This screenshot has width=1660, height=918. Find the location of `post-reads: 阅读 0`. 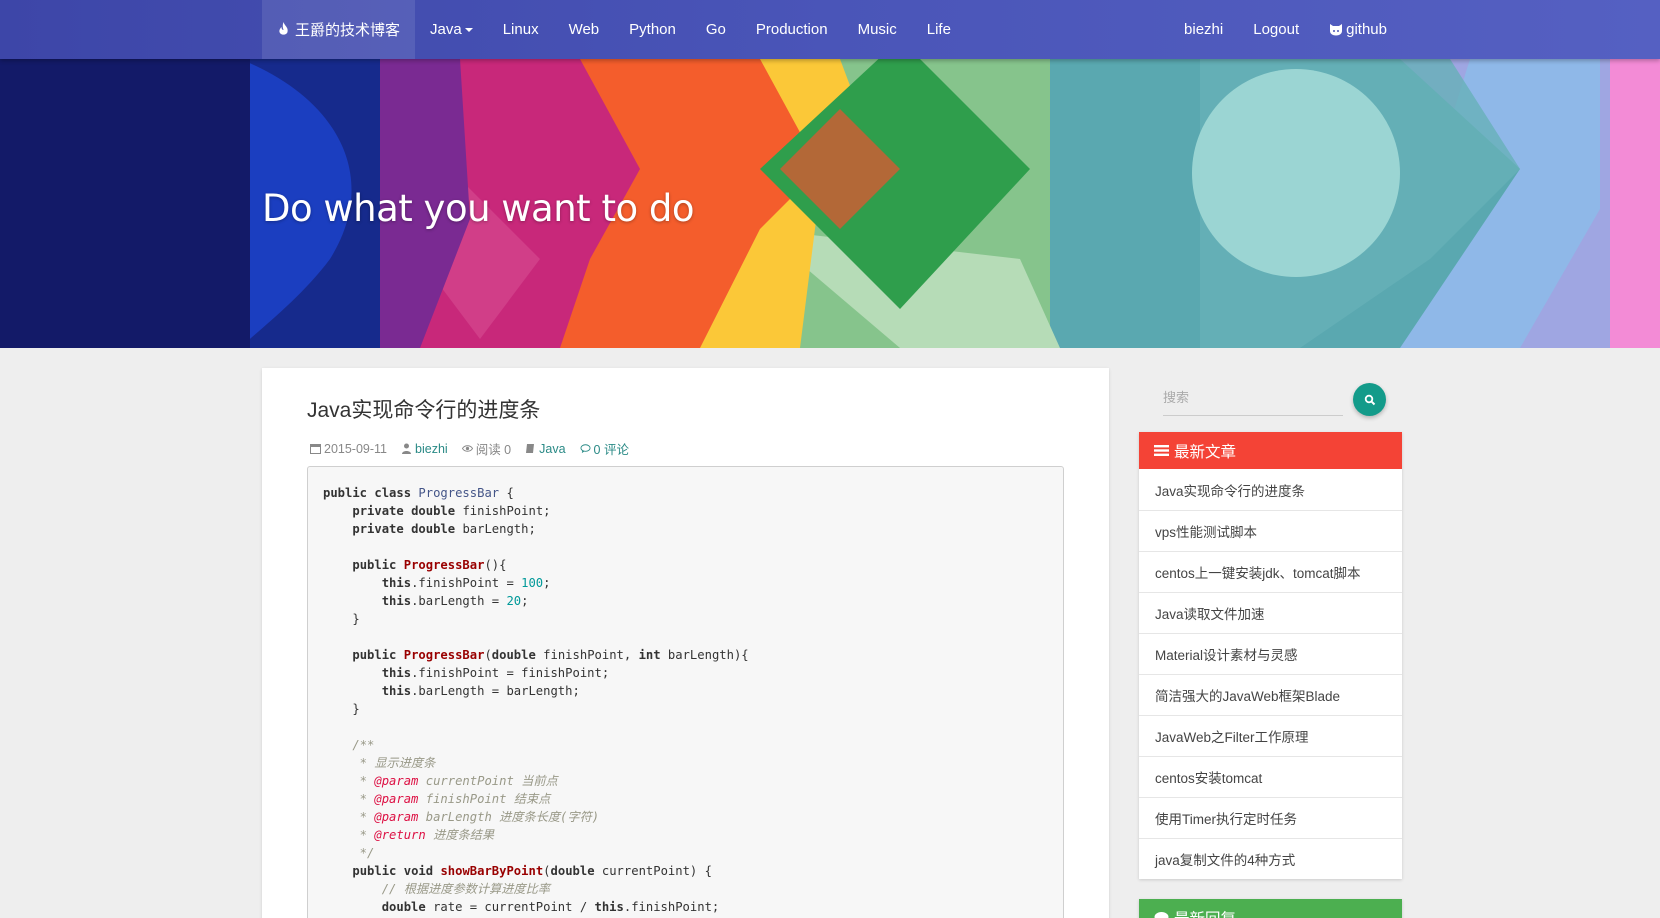

post-reads: 阅读 0 is located at coordinates (486, 448).